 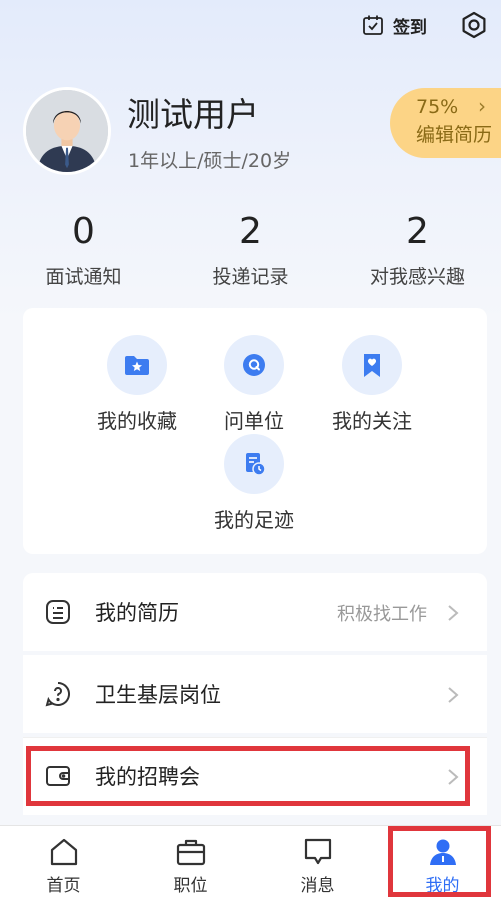 I want to click on stat-interested-in-me: 2 对我感兴趣, so click(x=417, y=249).